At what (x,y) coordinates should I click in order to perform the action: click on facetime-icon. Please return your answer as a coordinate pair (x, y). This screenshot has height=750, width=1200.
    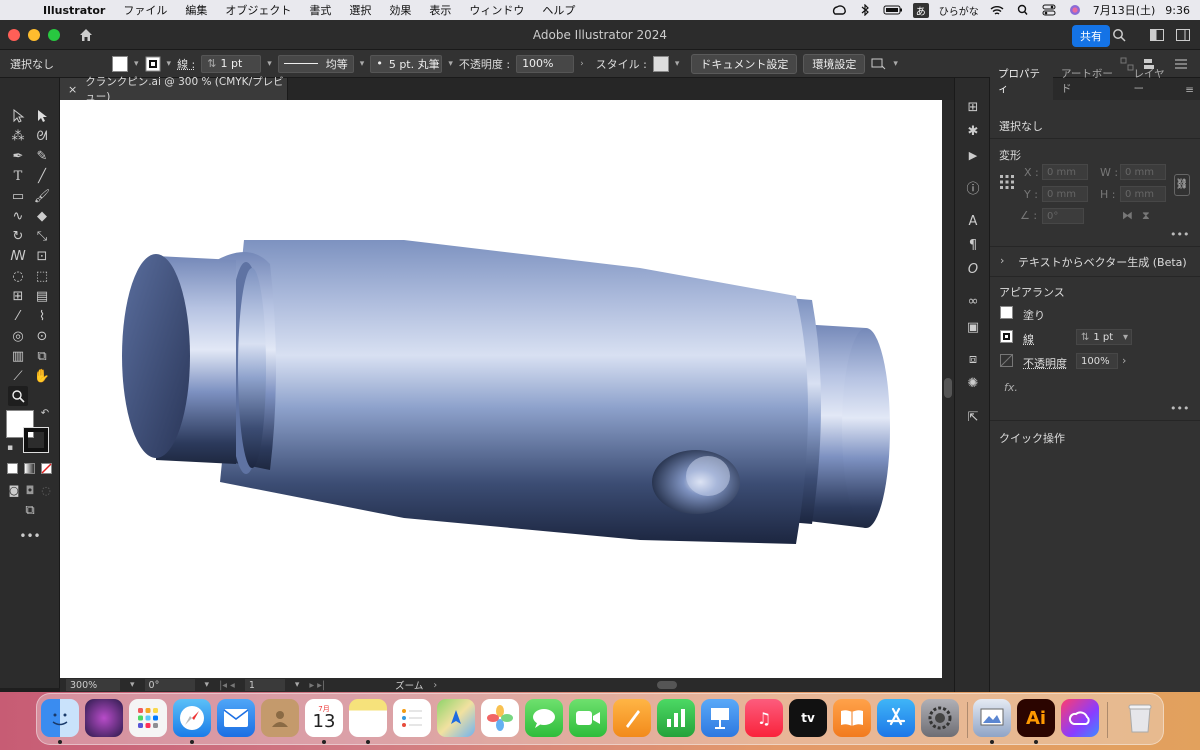
    Looking at the image, I should click on (588, 718).